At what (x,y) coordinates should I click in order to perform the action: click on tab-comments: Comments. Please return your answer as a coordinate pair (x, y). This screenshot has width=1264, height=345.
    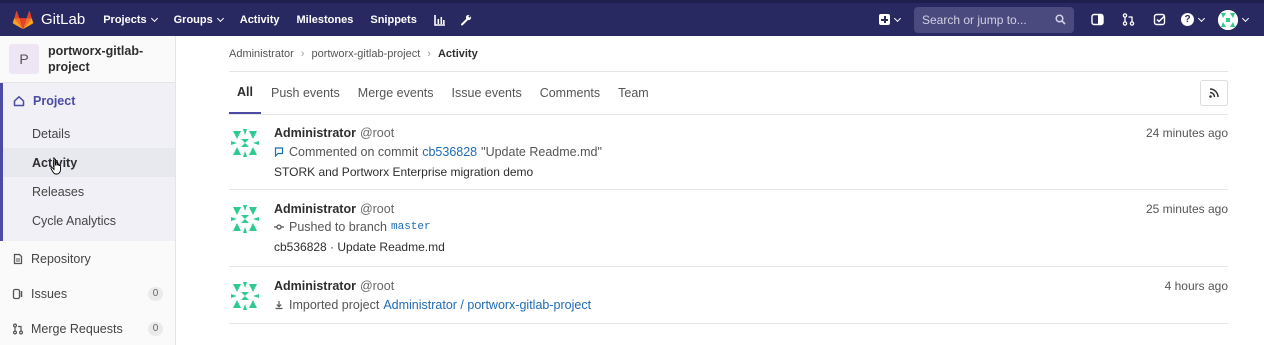
    Looking at the image, I should click on (570, 93).